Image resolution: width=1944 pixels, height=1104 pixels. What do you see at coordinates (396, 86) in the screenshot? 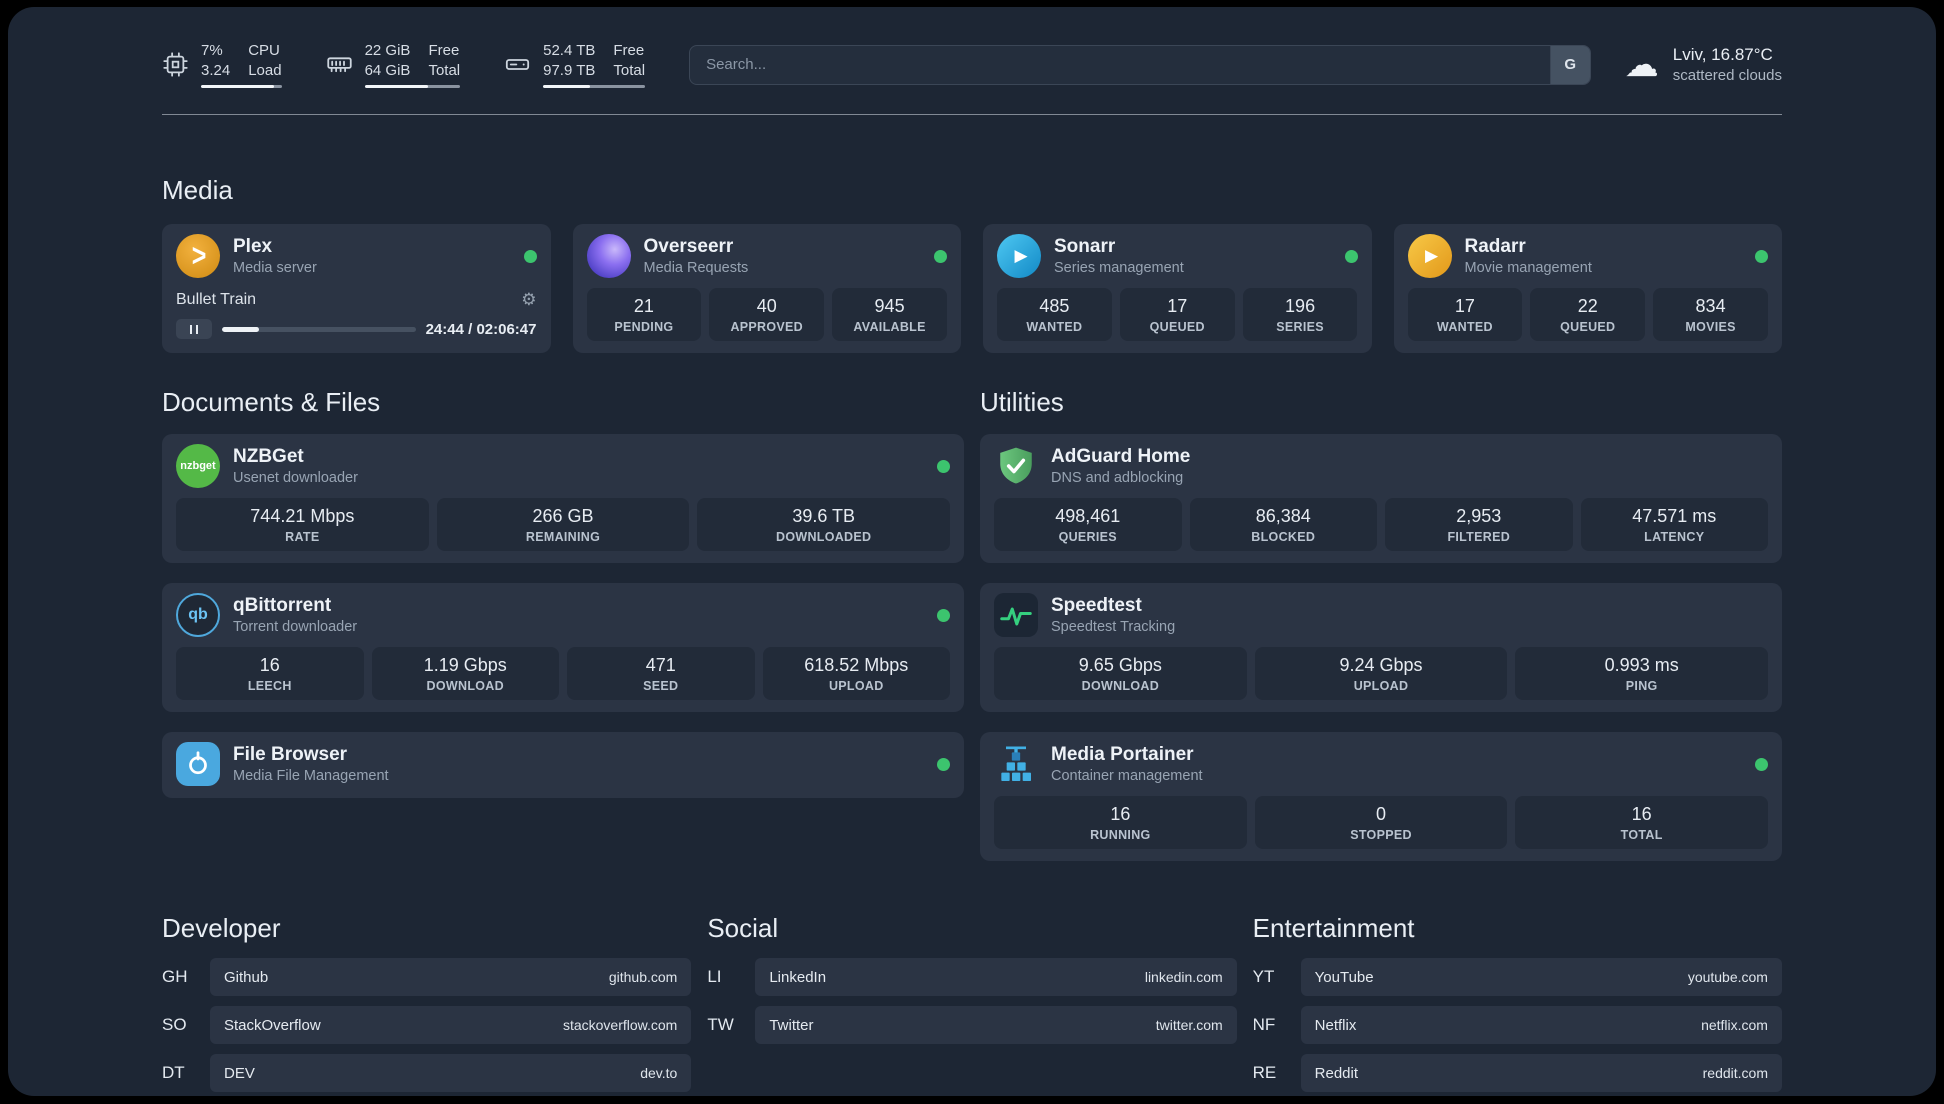
I see `memory-progress-fill` at bounding box center [396, 86].